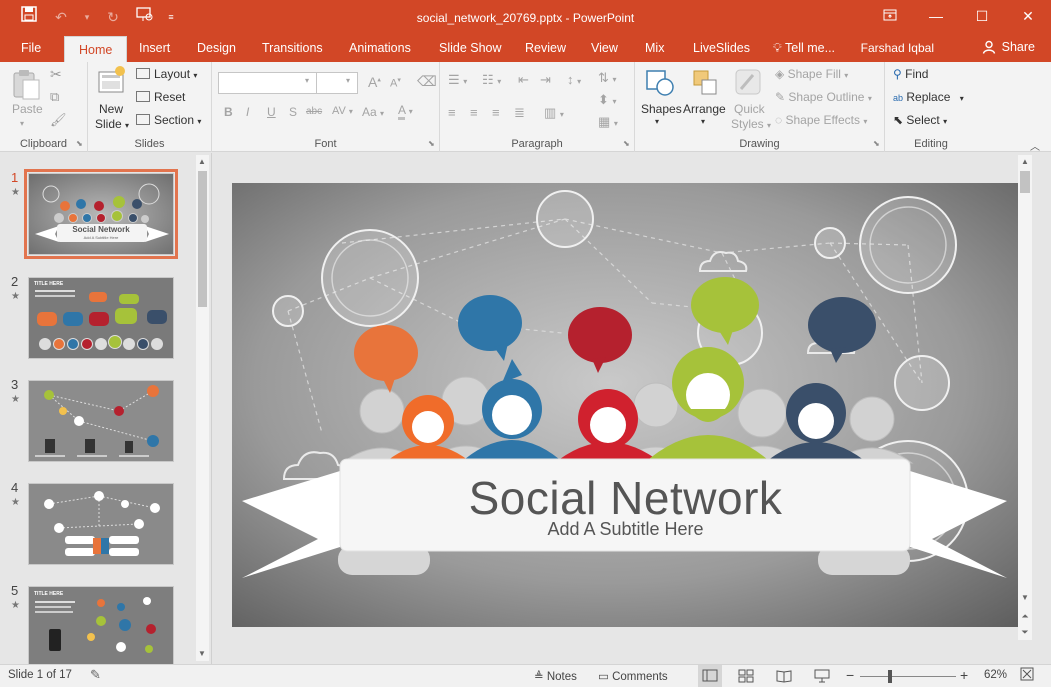  I want to click on slide-thumbnail-2: TITLE HERE, so click(101, 318).